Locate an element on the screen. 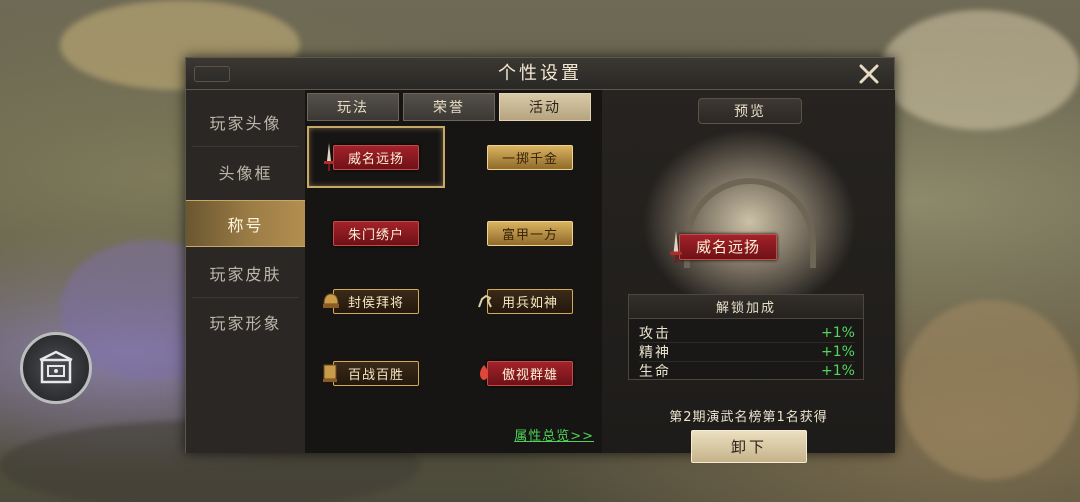  preview-label: 预览 is located at coordinates (750, 111).